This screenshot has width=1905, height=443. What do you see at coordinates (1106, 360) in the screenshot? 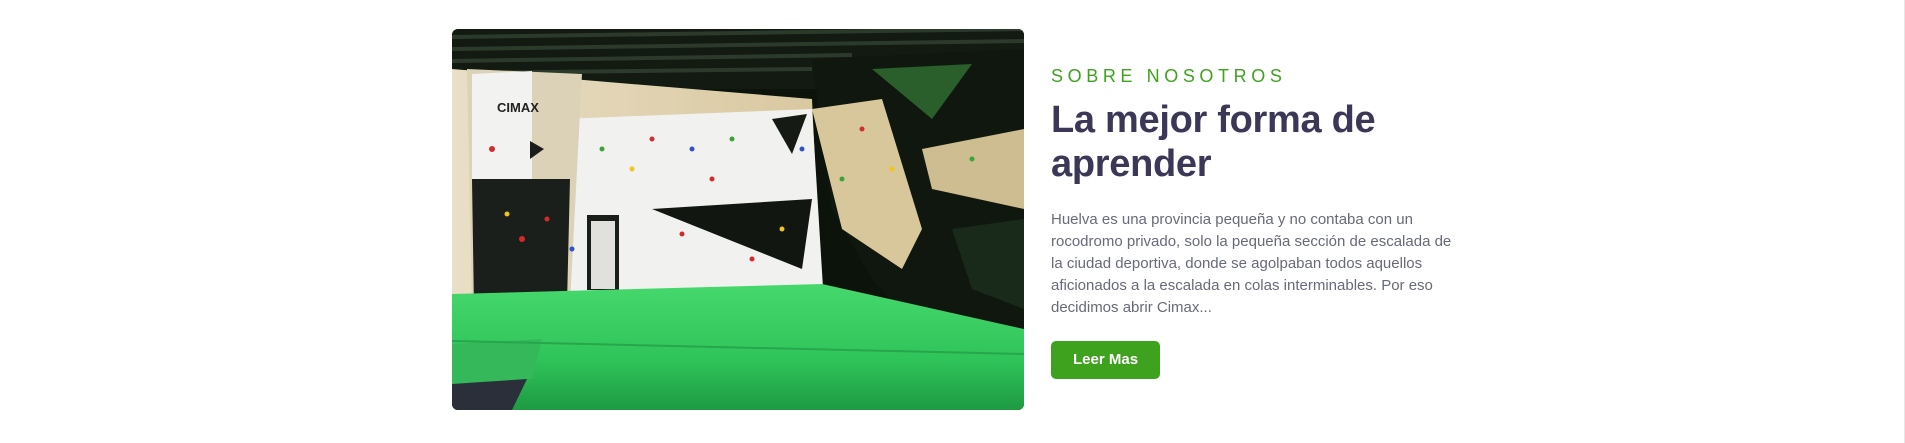
I see `read-more-button: Leer Mas` at bounding box center [1106, 360].